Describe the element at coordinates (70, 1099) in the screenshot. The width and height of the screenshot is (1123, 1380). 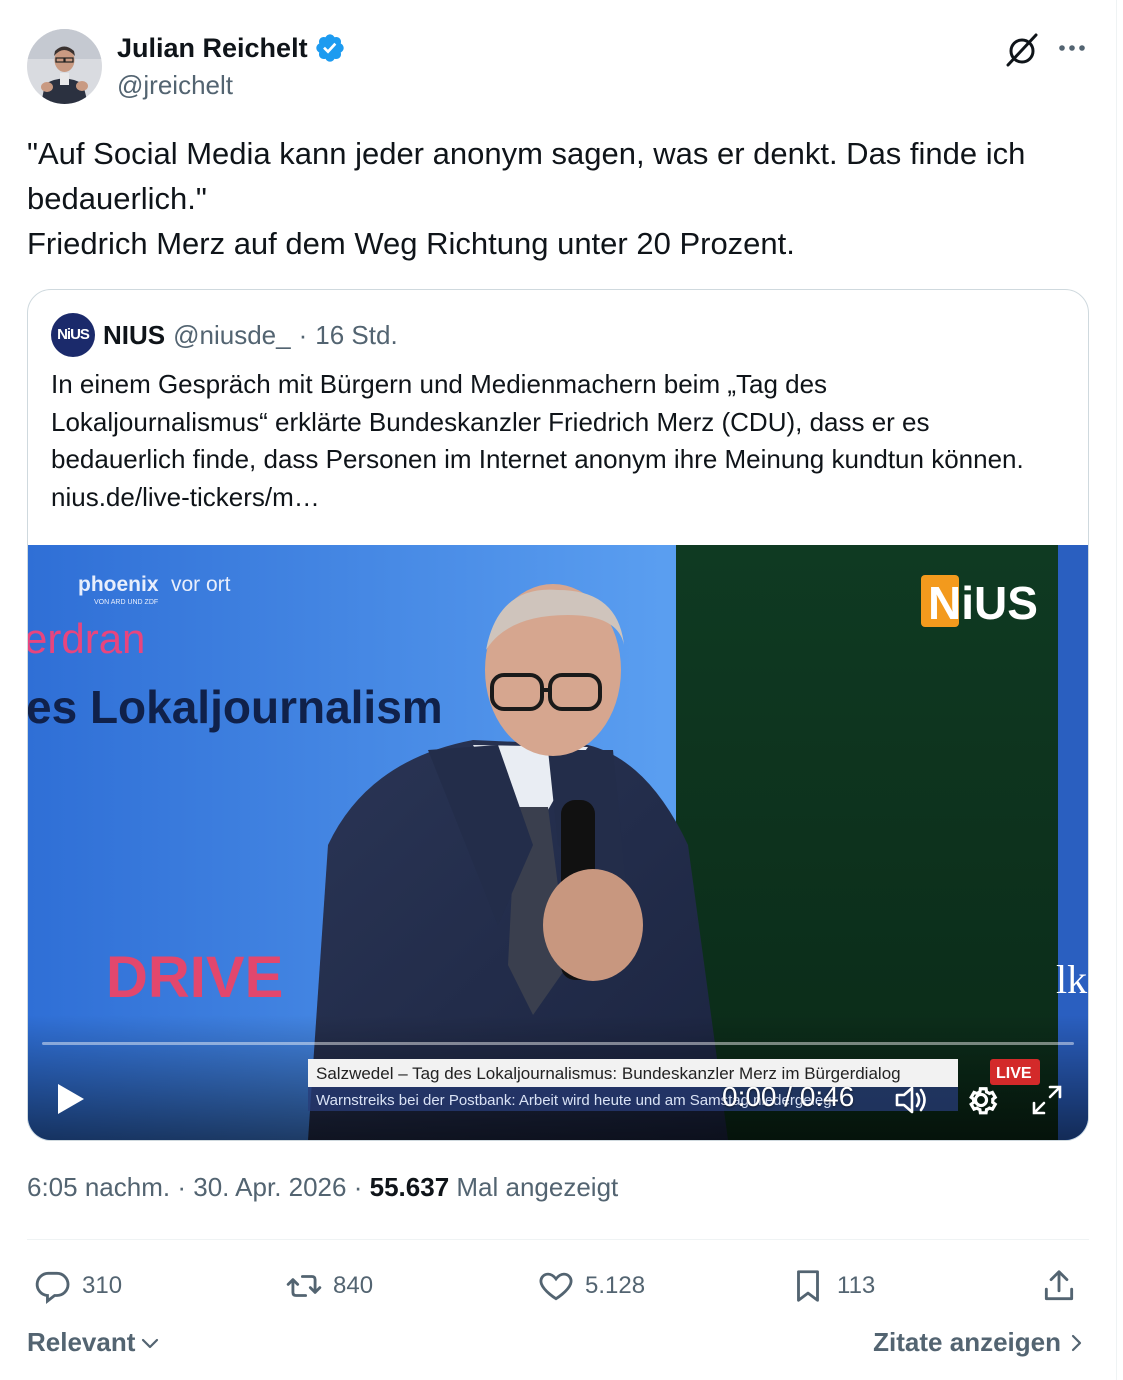
I see `play-icon` at that location.